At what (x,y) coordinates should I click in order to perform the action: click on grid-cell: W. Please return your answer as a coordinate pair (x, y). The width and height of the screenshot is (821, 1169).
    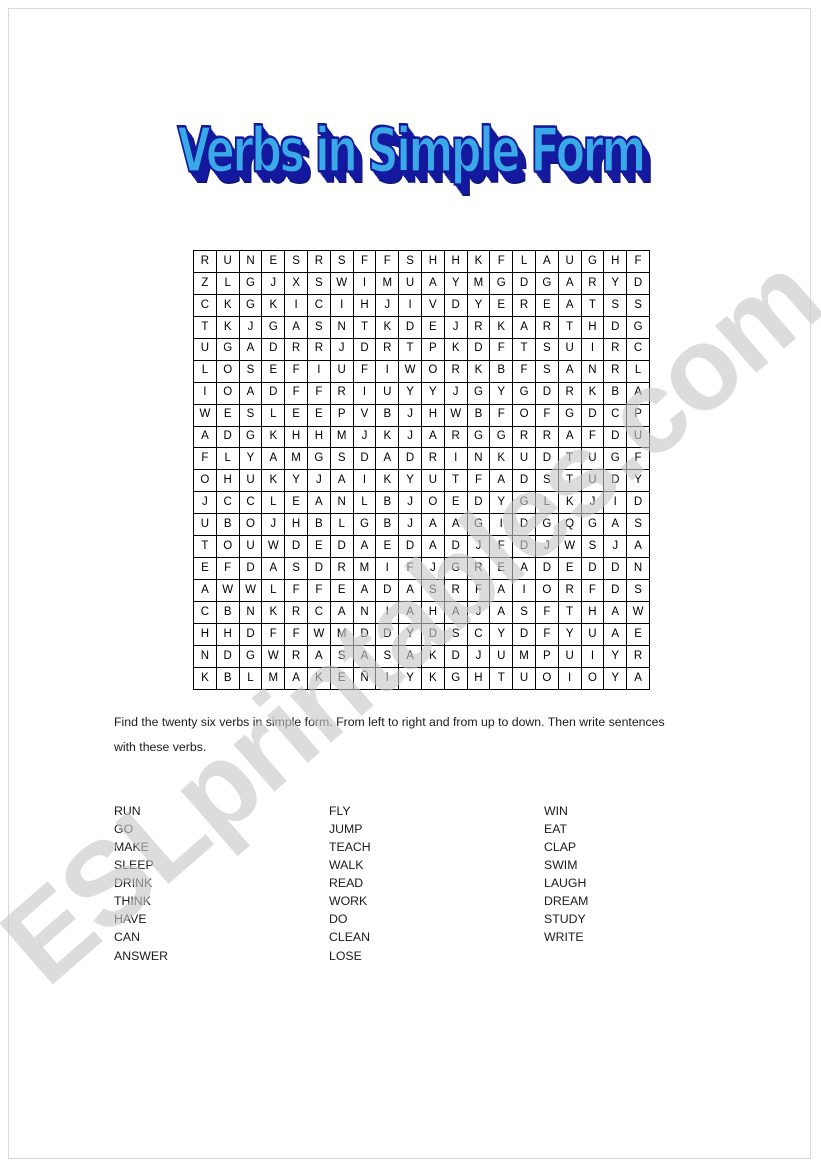
    Looking at the image, I should click on (410, 371).